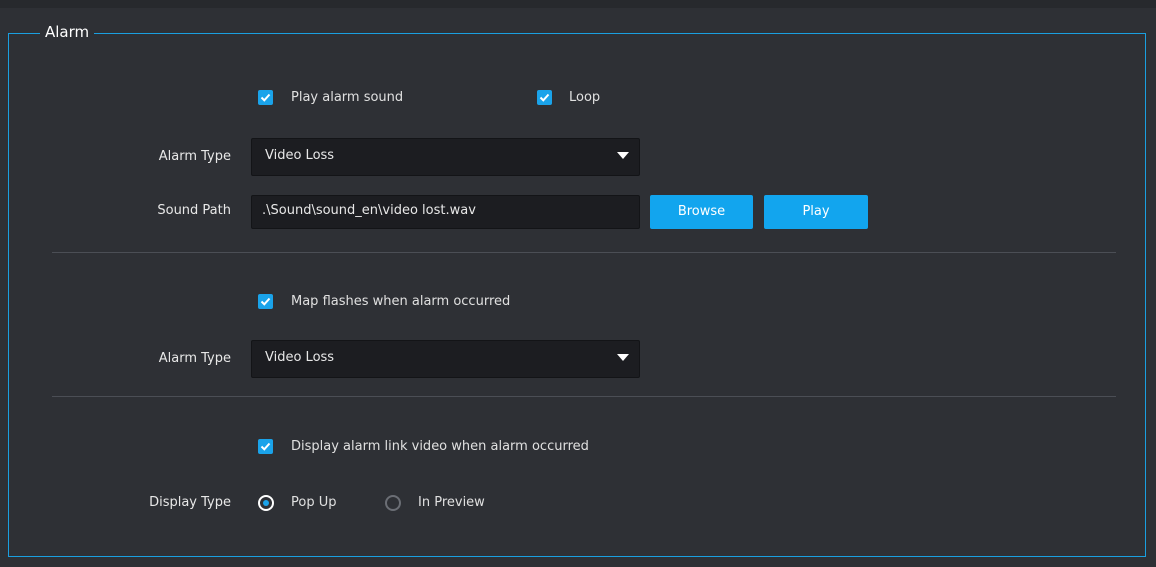 The image size is (1156, 567). I want to click on input-value: .\Sound\sound_en\video lost.wav, so click(369, 210).